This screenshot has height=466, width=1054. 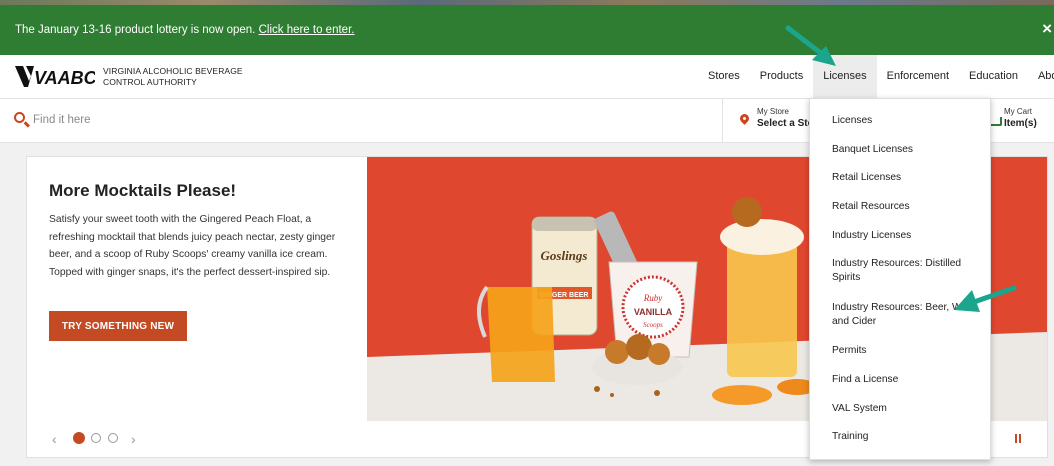 I want to click on svg-text: VAABC, so click(x=64, y=78).